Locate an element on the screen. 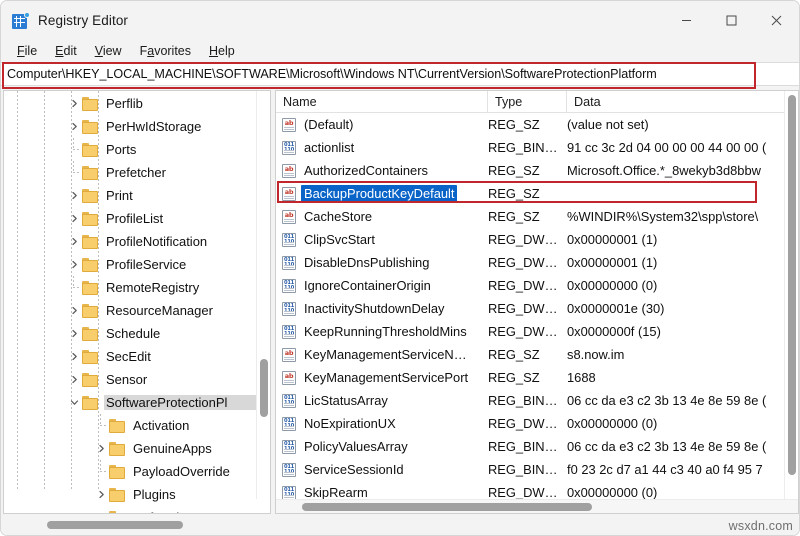 The width and height of the screenshot is (800, 536). tree-node-resourcemanager: ResourceManager is located at coordinates (137, 310).